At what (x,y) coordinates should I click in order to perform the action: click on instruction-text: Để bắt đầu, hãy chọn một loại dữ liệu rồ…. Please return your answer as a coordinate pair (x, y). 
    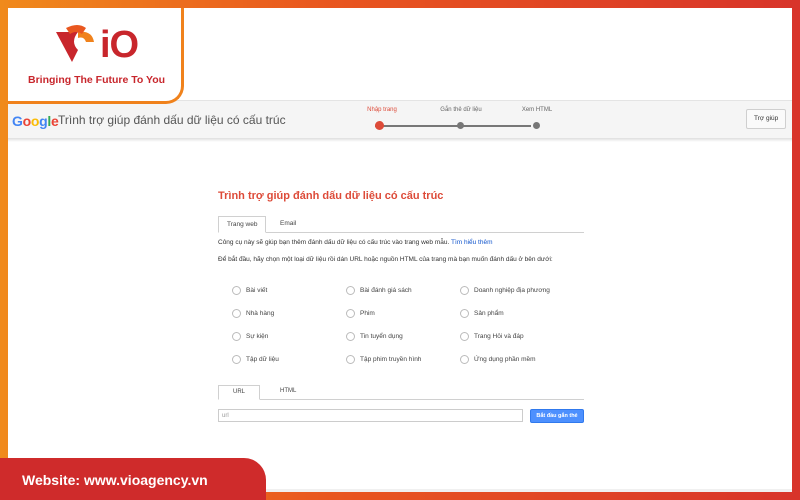
    Looking at the image, I should click on (385, 259).